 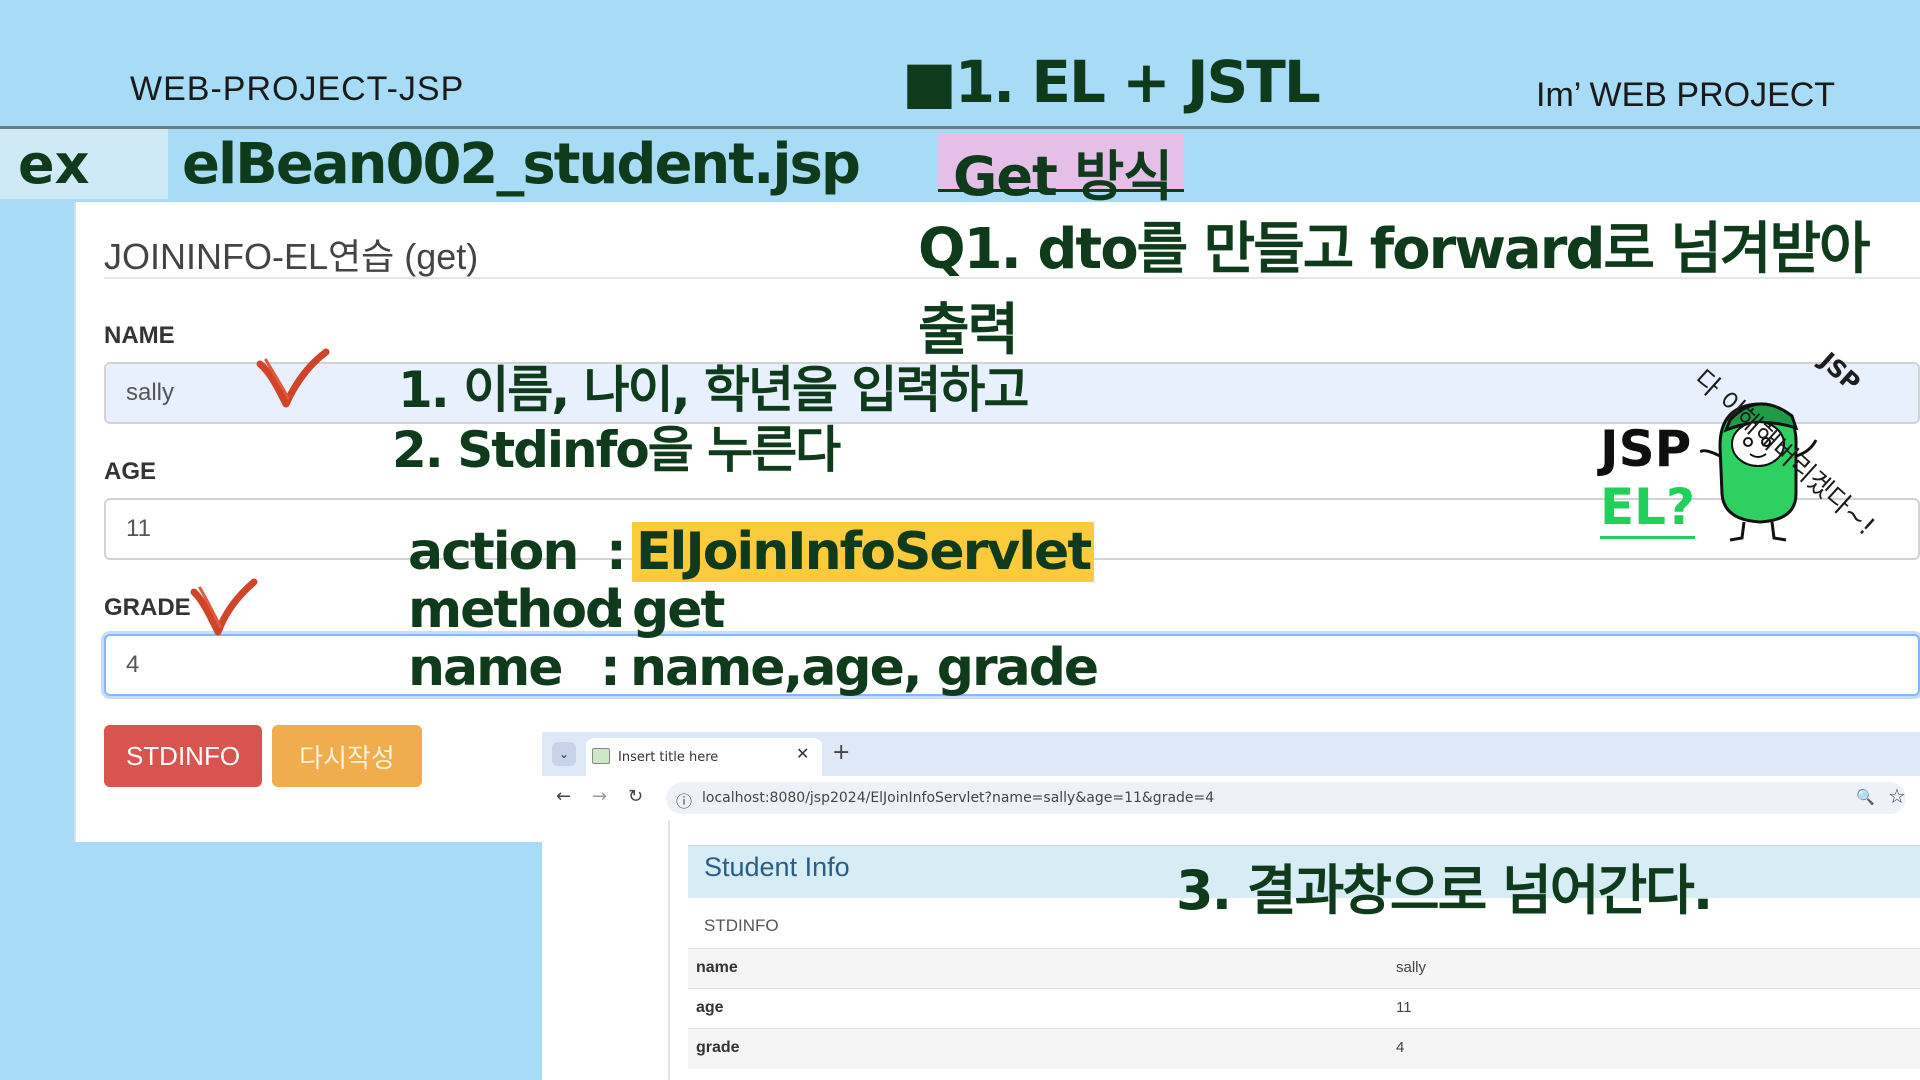 What do you see at coordinates (616, 450) in the screenshot?
I see `step2-note: 2. Stdinfo을 누른다` at bounding box center [616, 450].